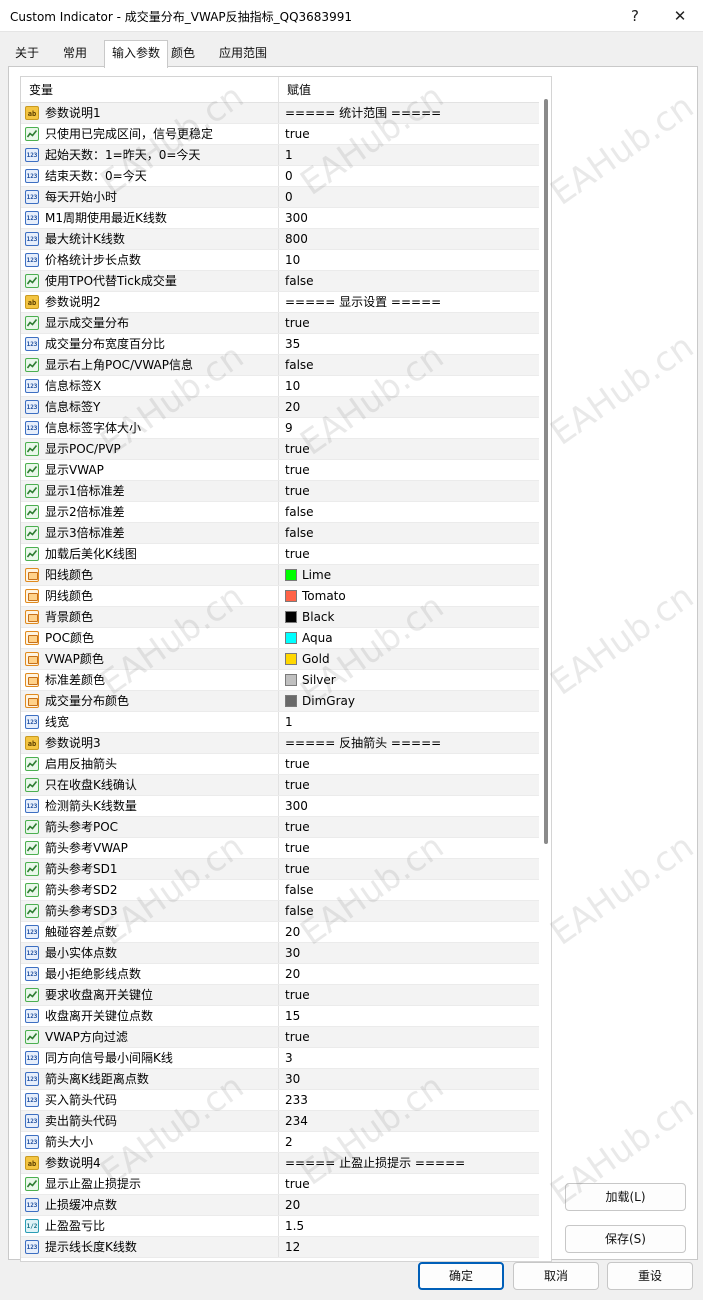 Image resolution: width=703 pixels, height=1300 pixels. I want to click on parameter-row: ab 参数说明4 ===== 止盈止损提示 =====, so click(280, 1163).